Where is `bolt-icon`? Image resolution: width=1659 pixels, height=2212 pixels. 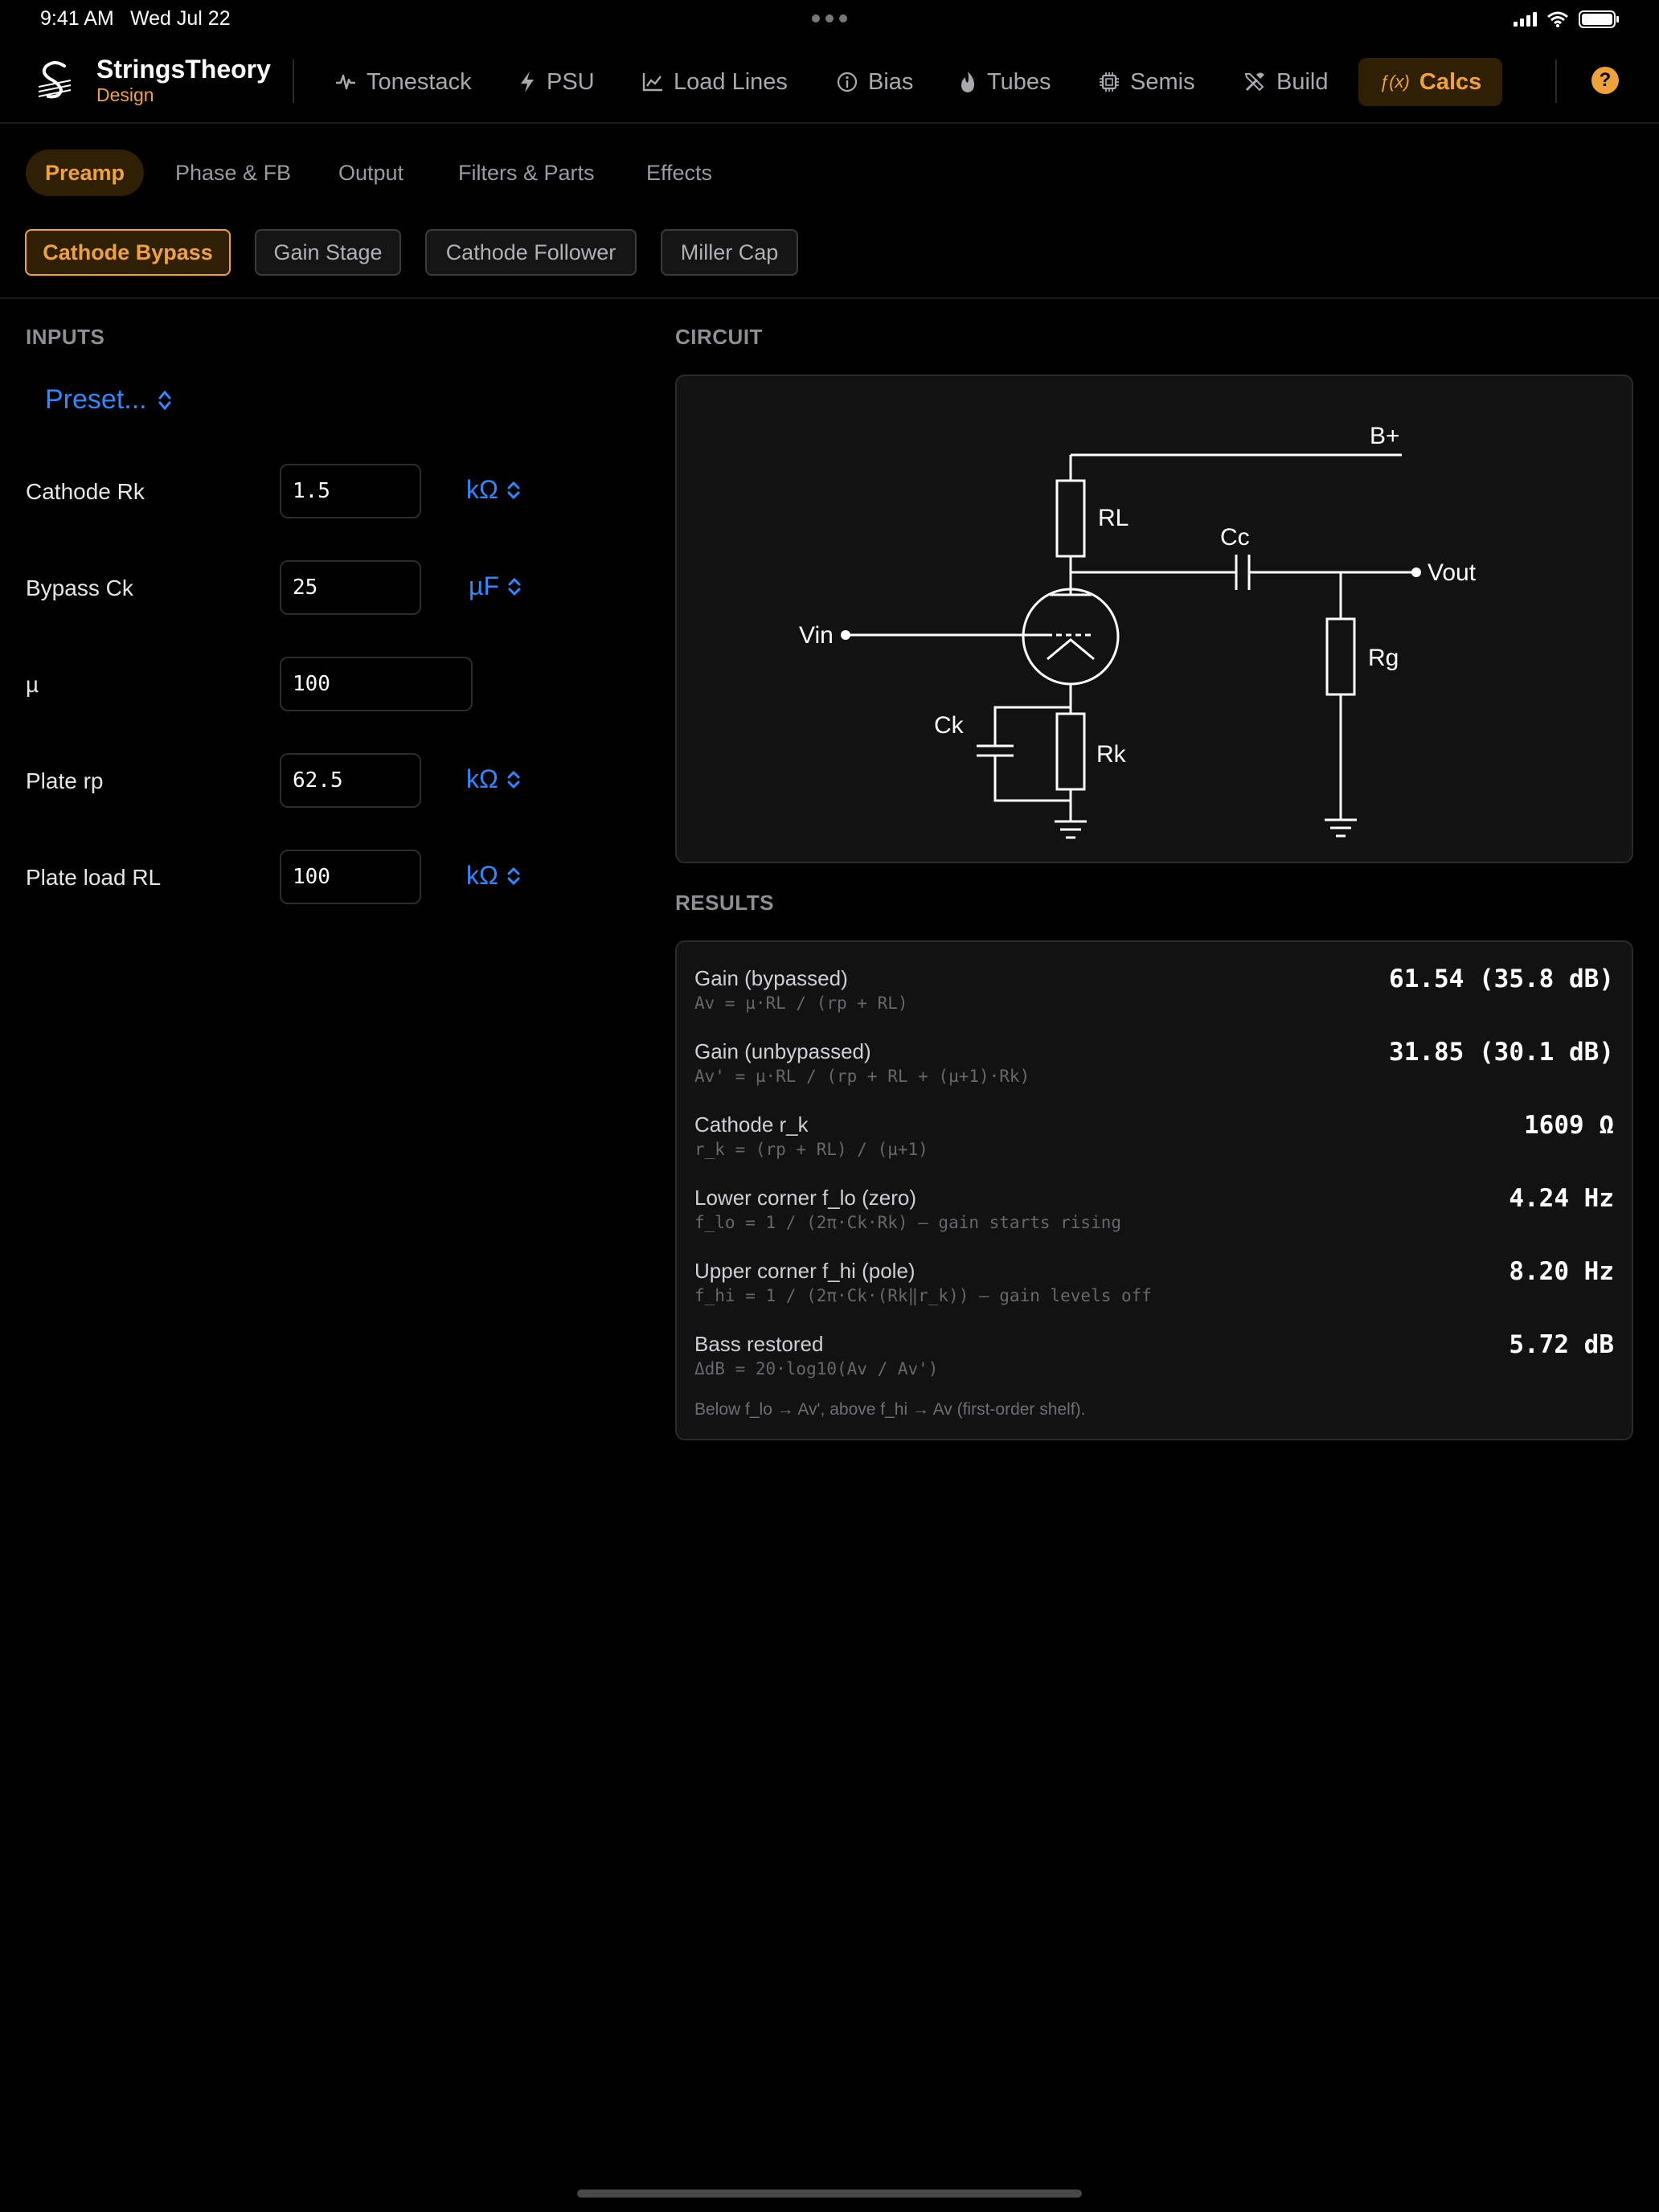
bolt-icon is located at coordinates (527, 82).